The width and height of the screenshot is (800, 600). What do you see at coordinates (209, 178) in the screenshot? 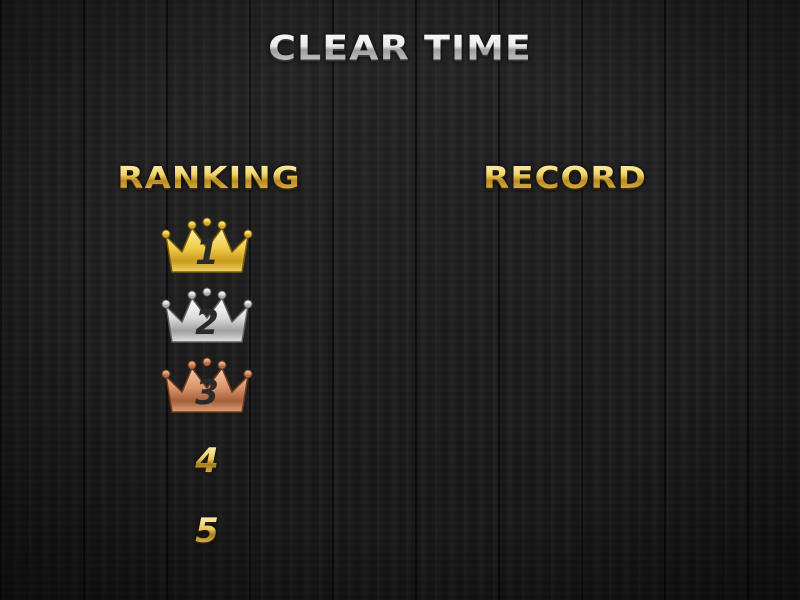
I see `ranking-heading: RANKING` at bounding box center [209, 178].